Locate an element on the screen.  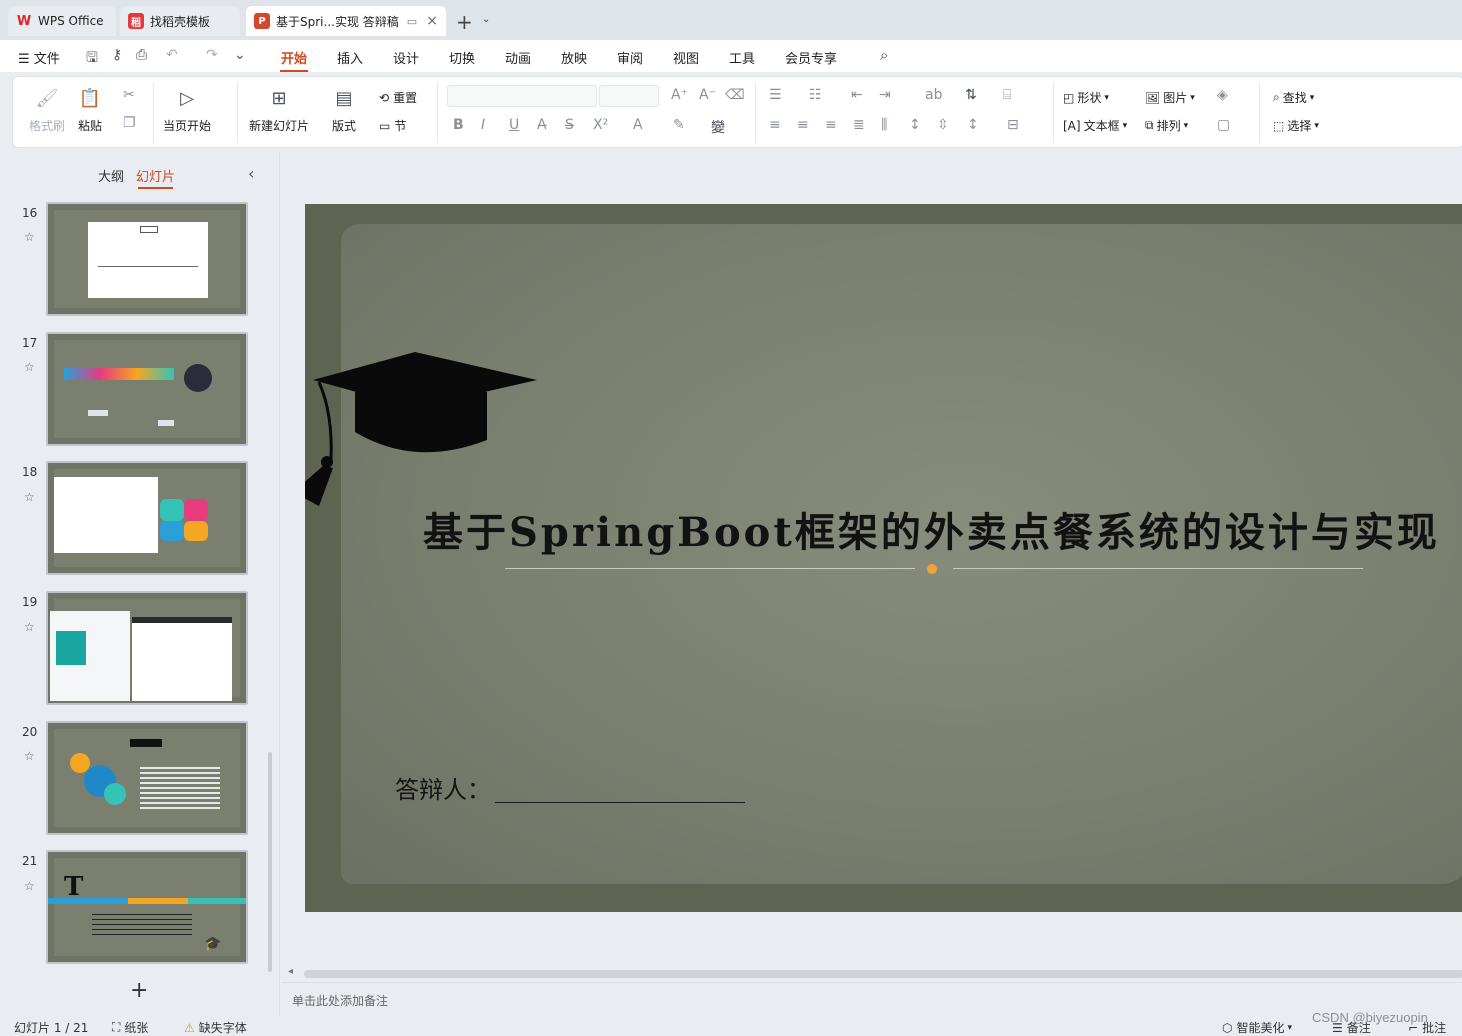
paragraph-spacing-icon: ⇳ is located at coordinates (943, 125).